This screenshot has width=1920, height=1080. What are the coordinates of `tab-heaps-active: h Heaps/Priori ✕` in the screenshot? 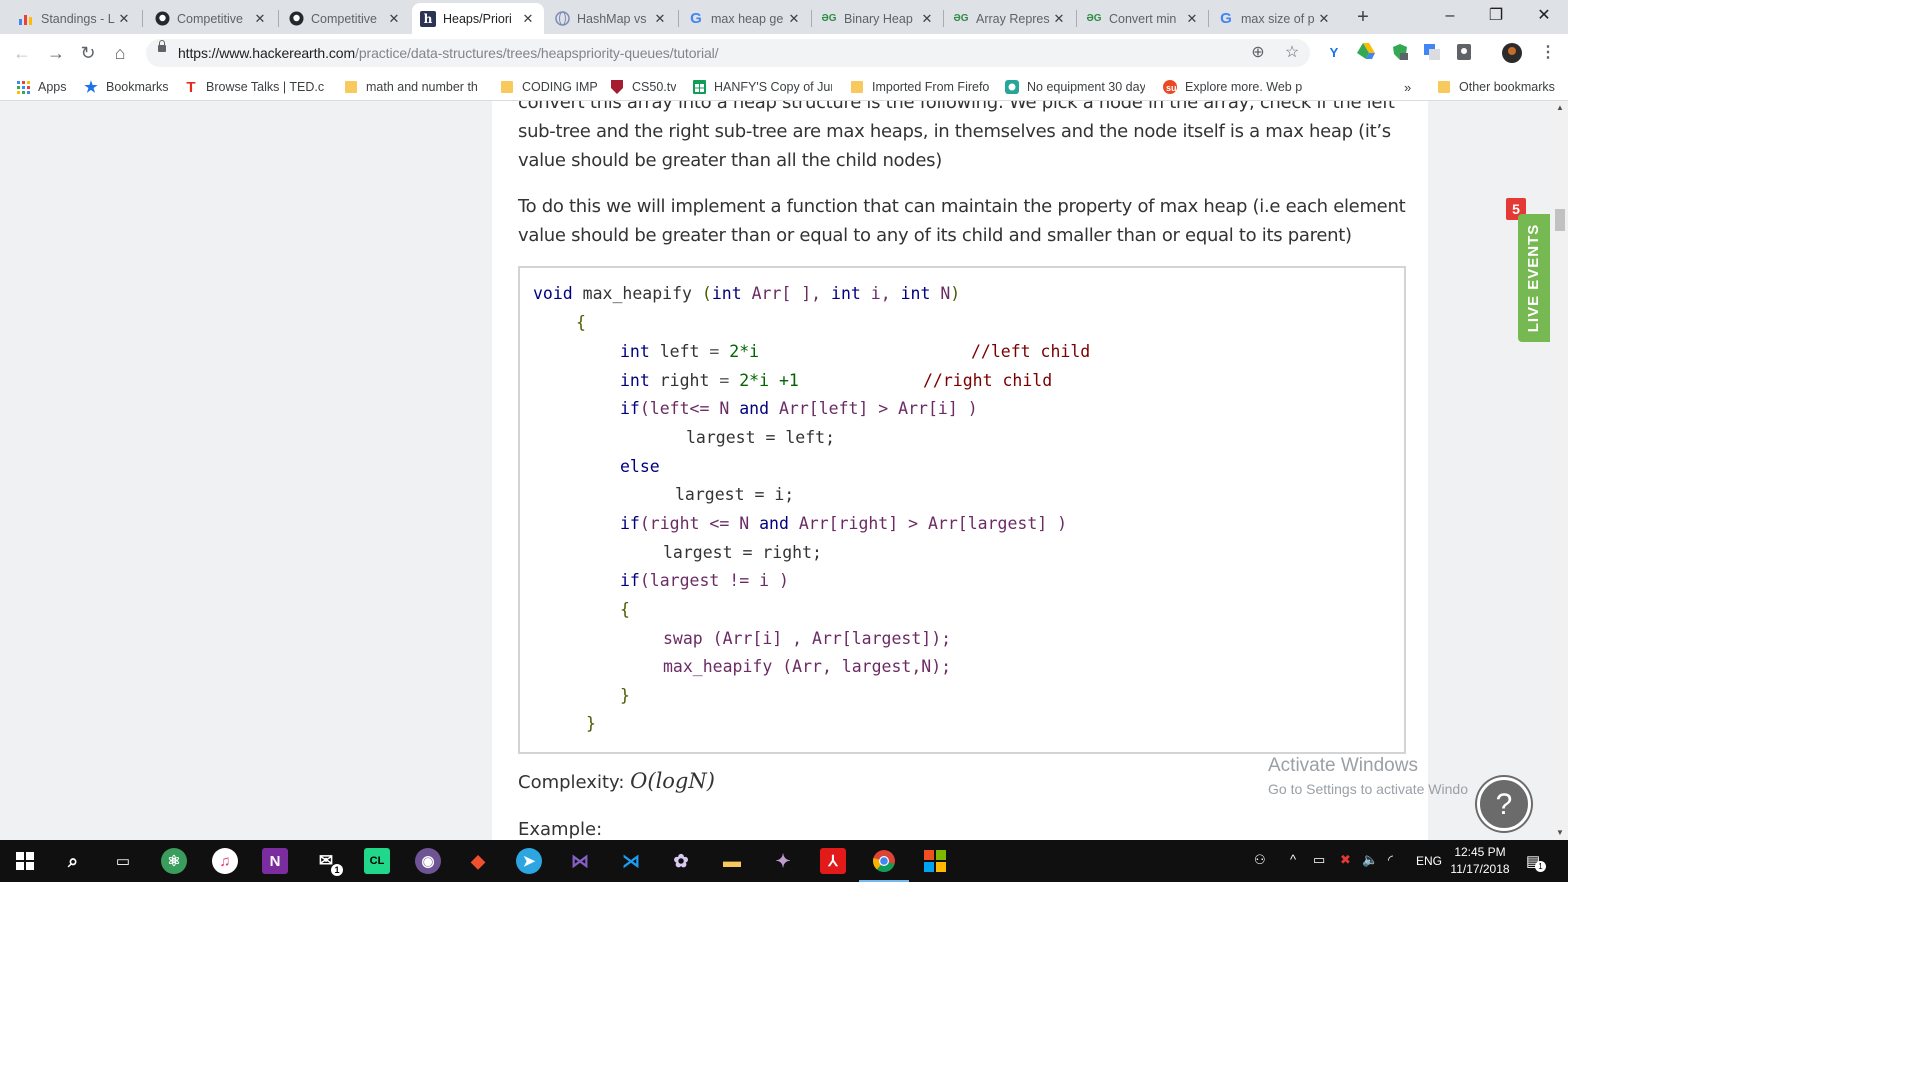 It's located at (478, 18).